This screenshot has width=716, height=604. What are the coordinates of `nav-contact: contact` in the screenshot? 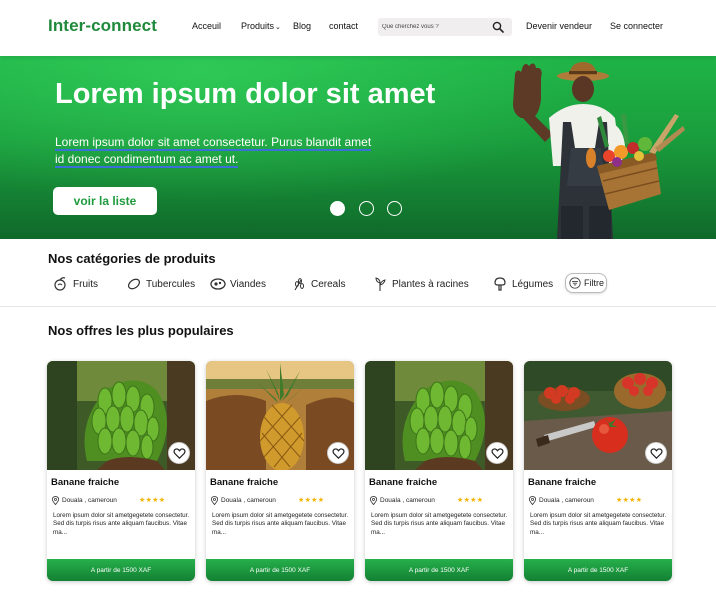 It's located at (343, 26).